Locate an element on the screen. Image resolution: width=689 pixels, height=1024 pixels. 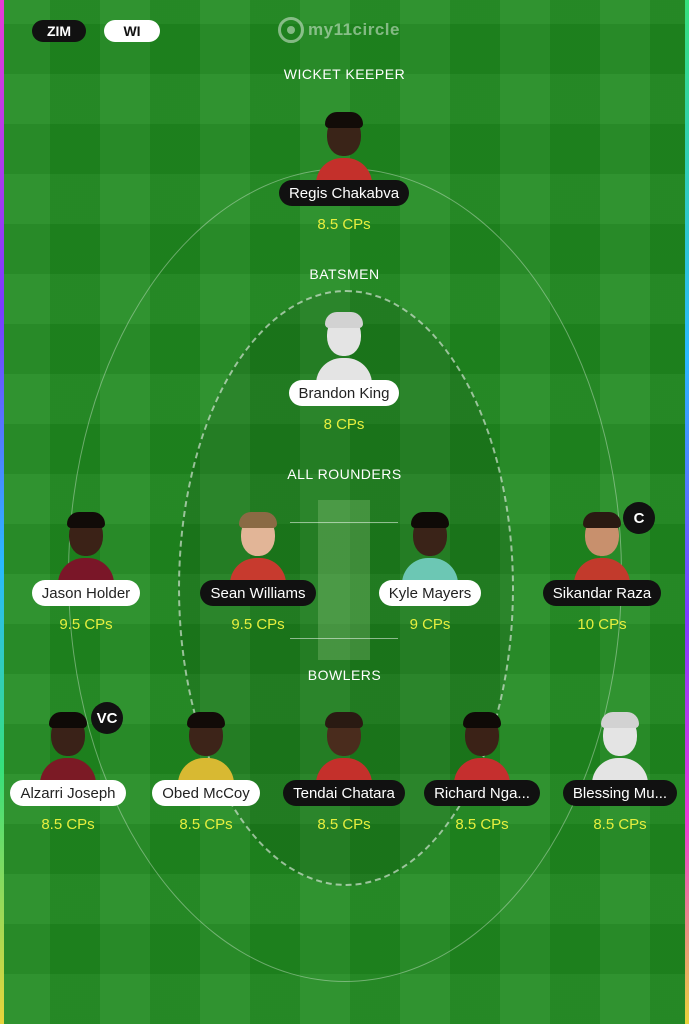
vice-captain-badge: VC is located at coordinates (107, 718).